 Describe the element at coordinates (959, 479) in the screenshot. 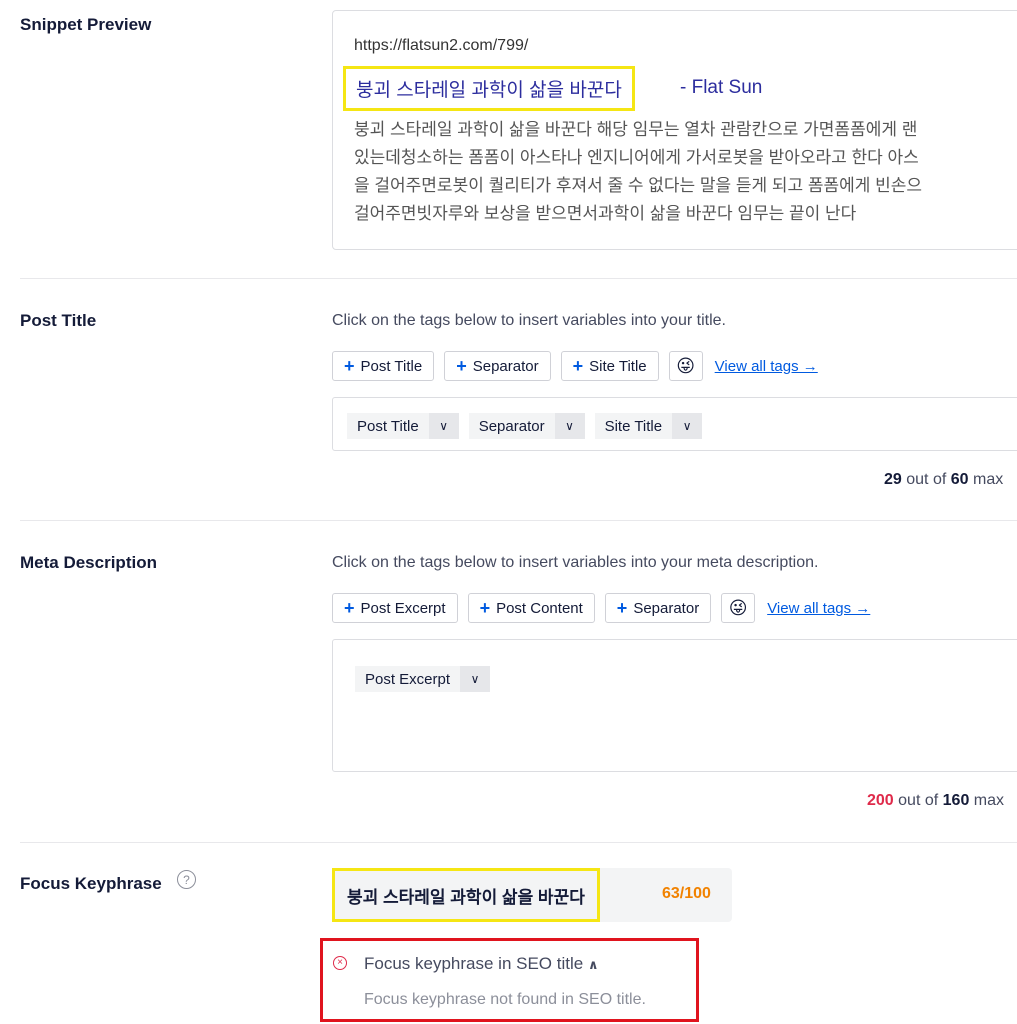

I see `max-value: 60` at that location.